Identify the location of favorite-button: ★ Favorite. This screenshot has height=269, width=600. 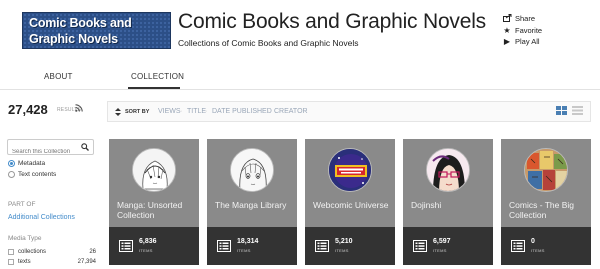
(522, 30).